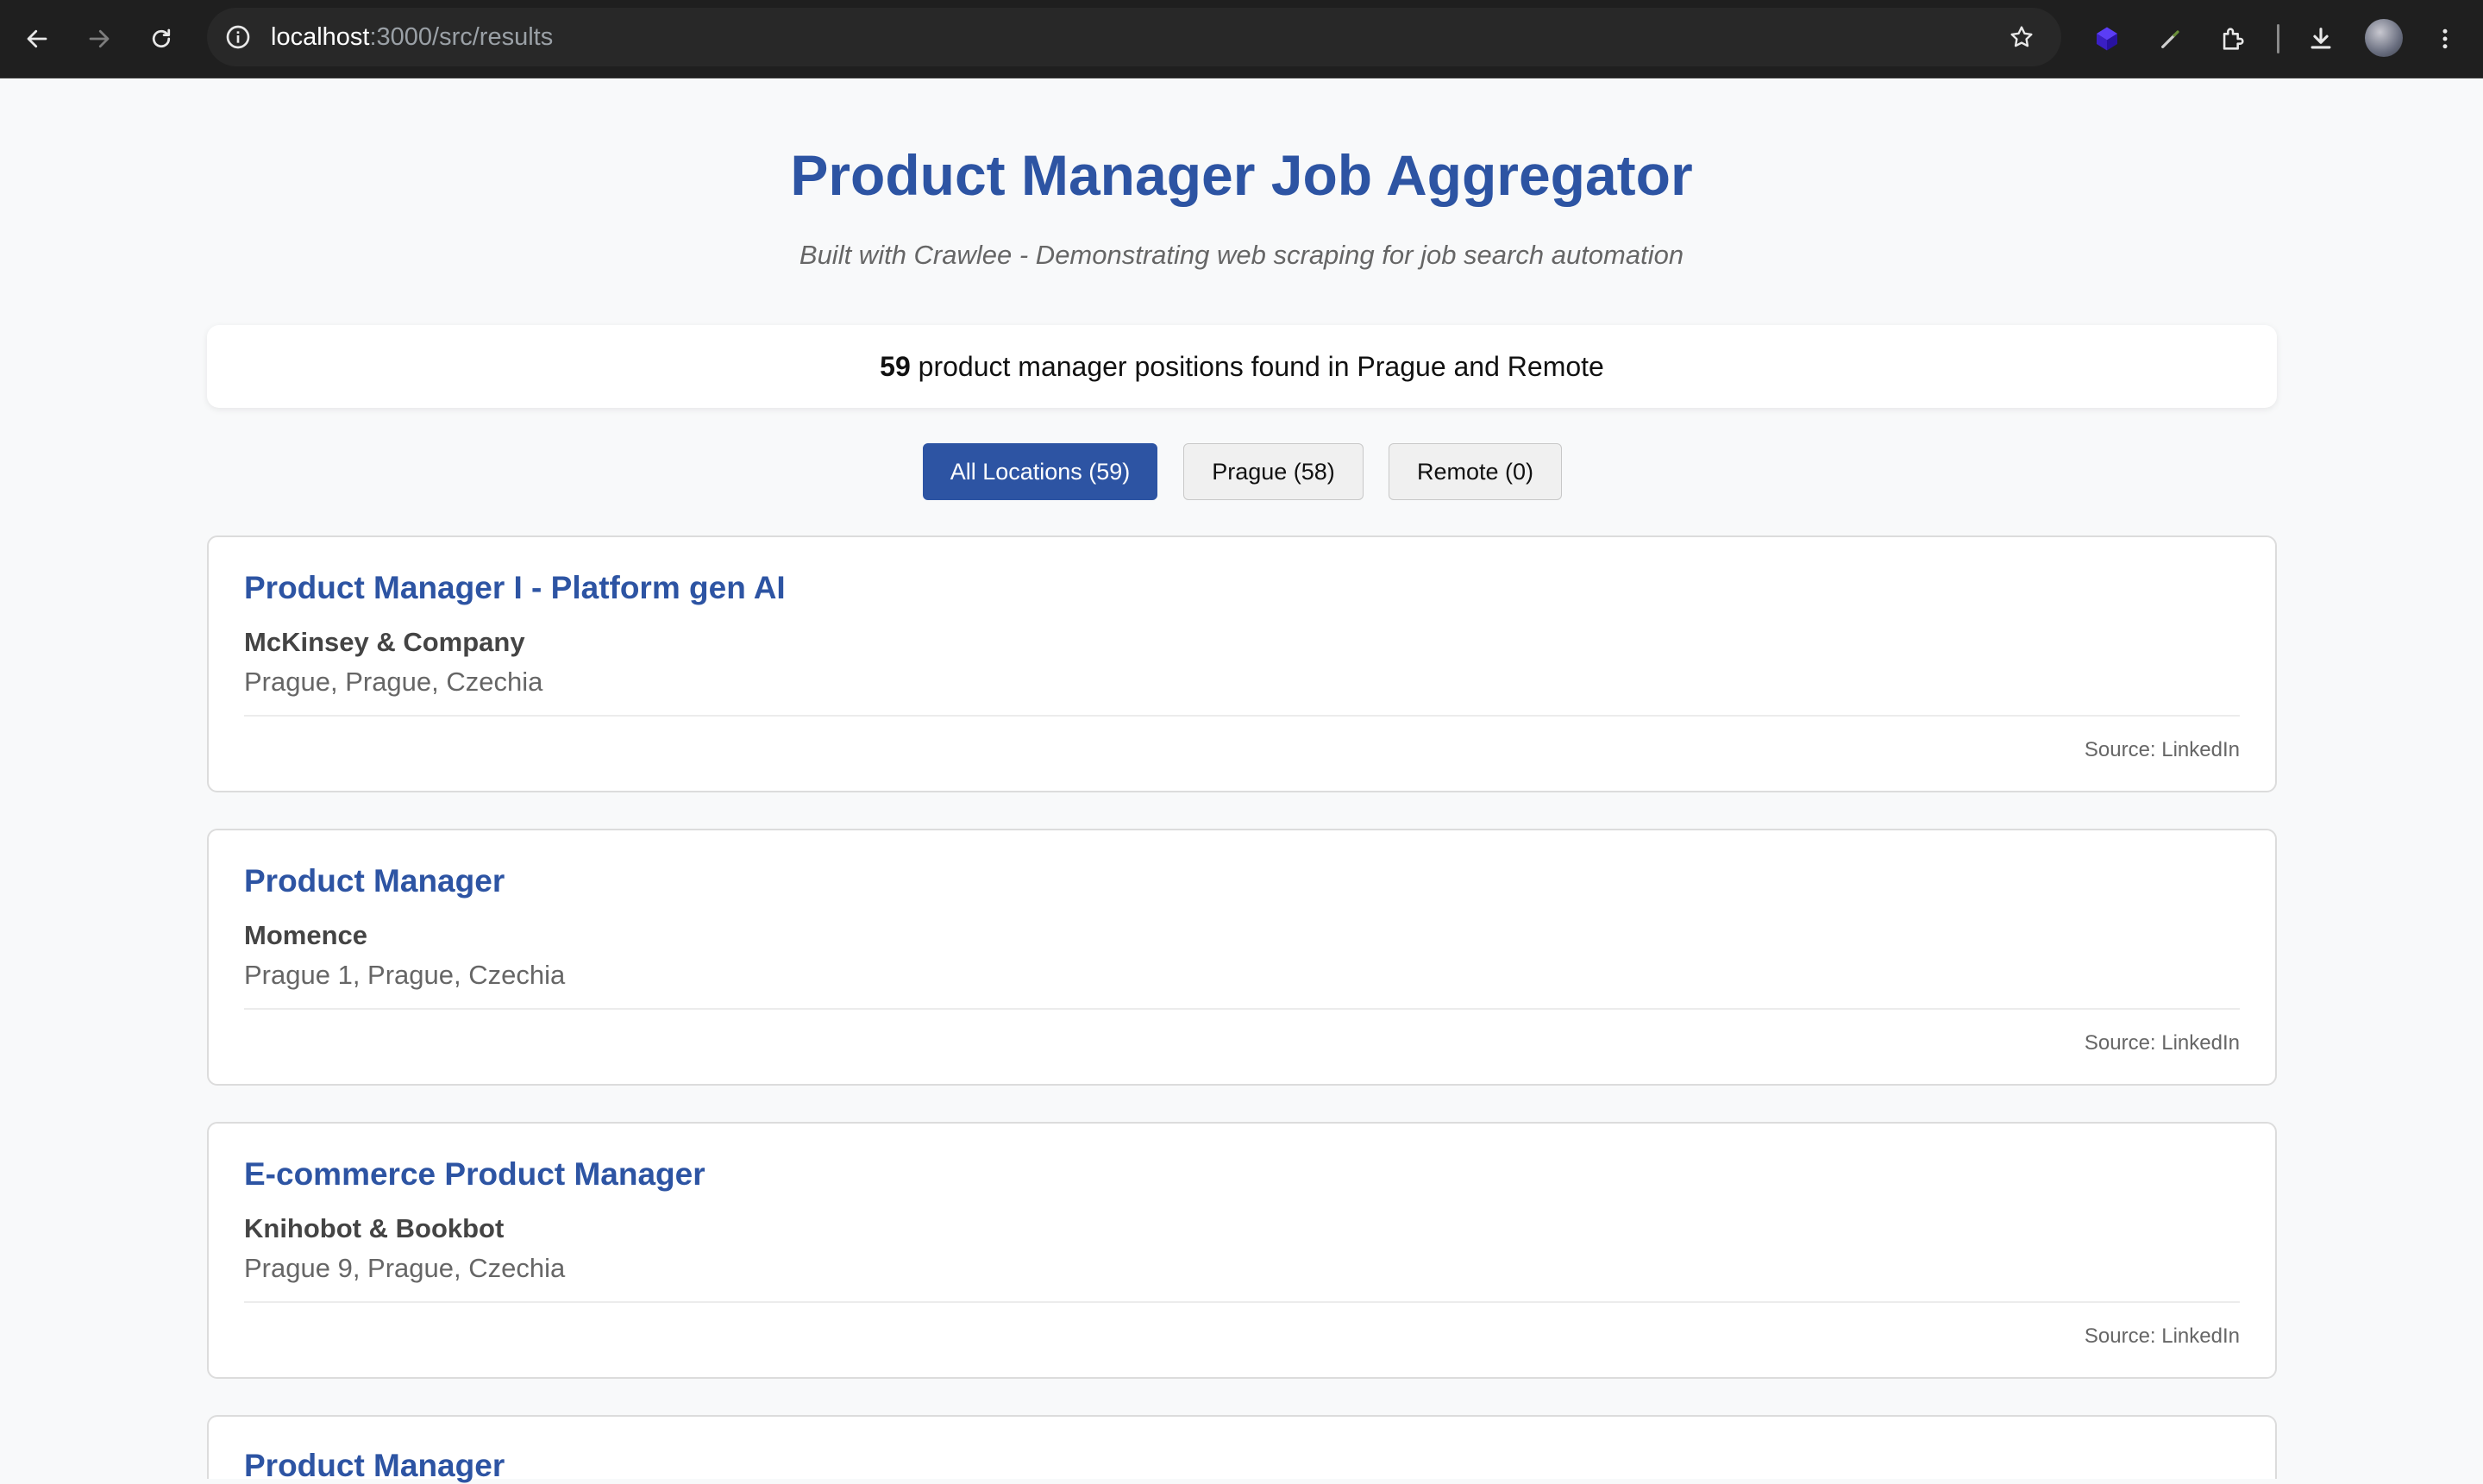  I want to click on filter-prague-button: Prague (58), so click(1273, 471).